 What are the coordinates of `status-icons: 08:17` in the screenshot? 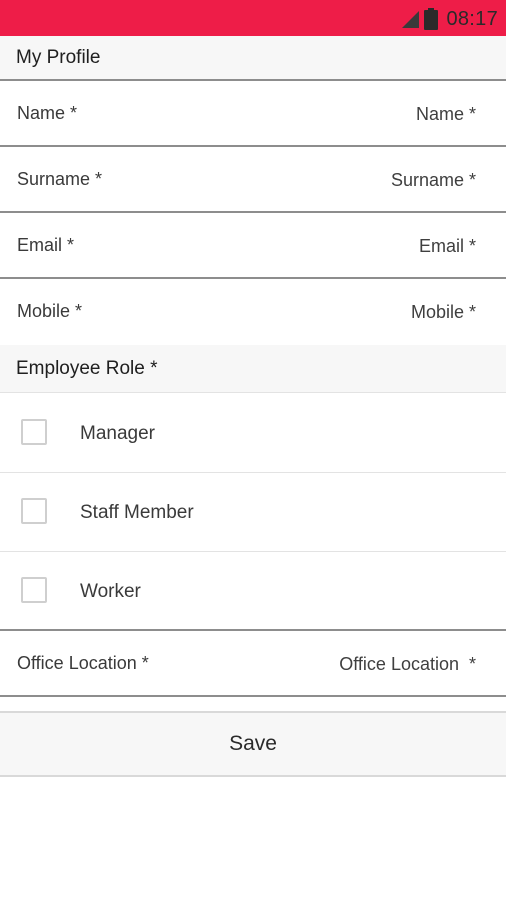 It's located at (449, 19).